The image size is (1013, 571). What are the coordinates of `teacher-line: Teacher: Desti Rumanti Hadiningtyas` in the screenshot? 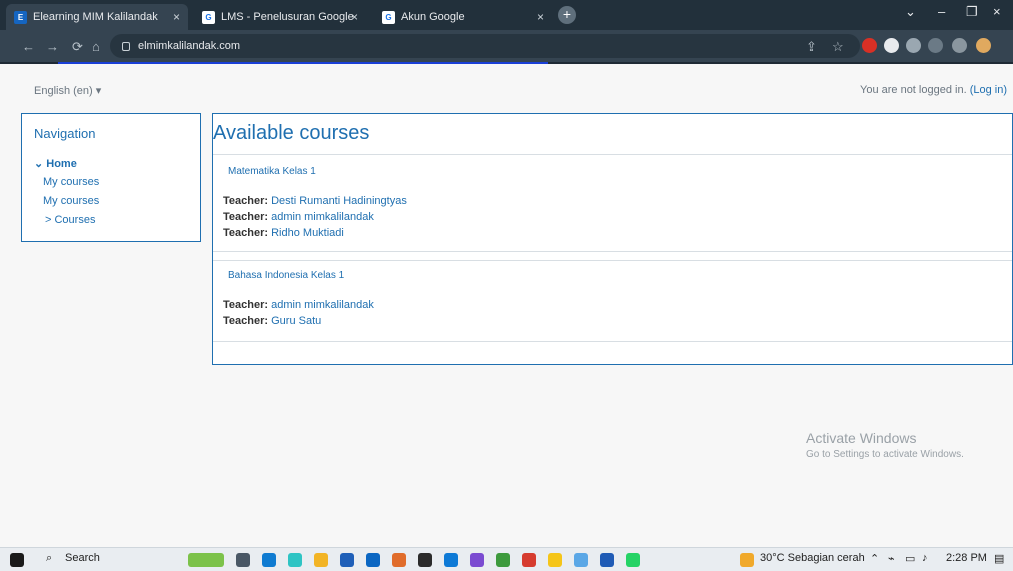 It's located at (315, 201).